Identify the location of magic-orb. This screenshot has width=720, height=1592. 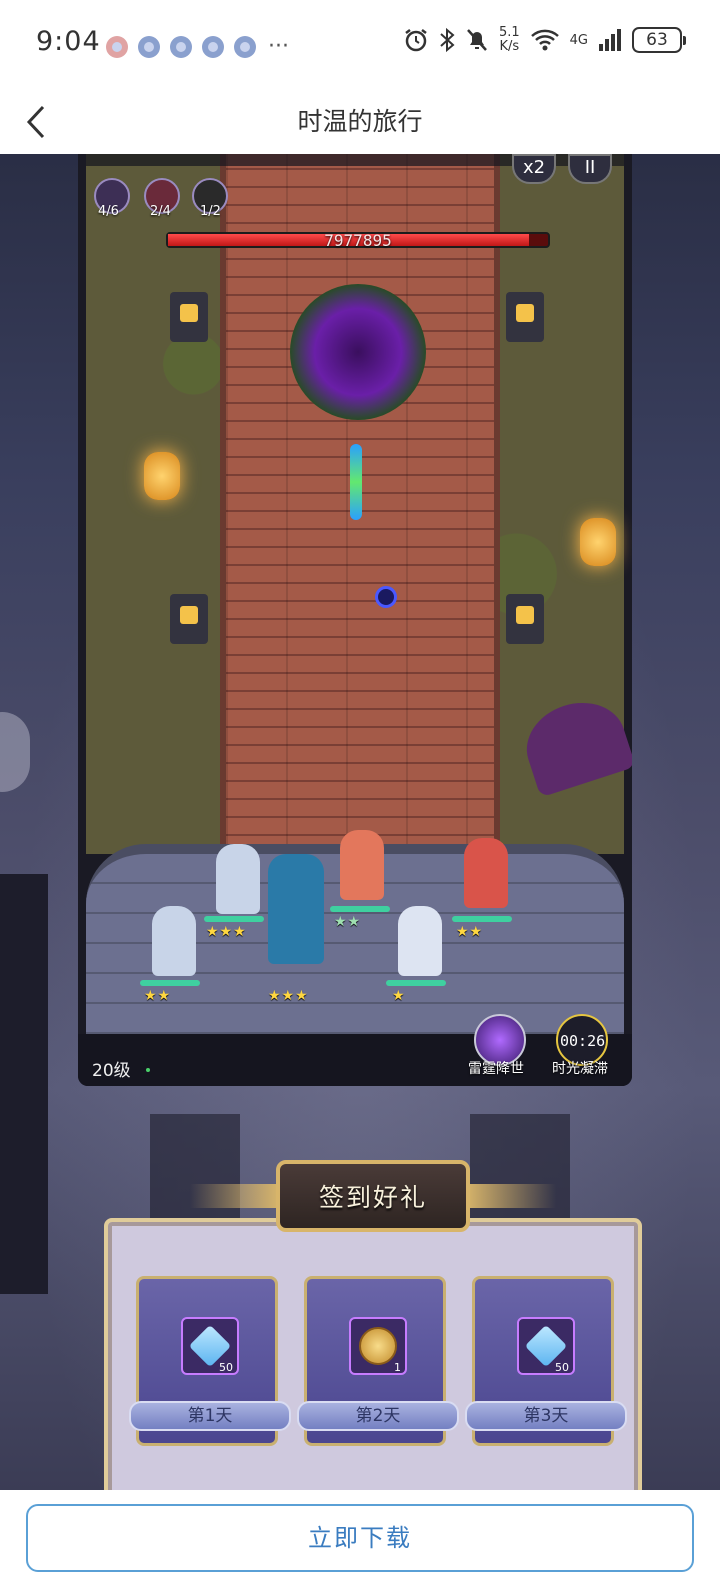
(386, 597).